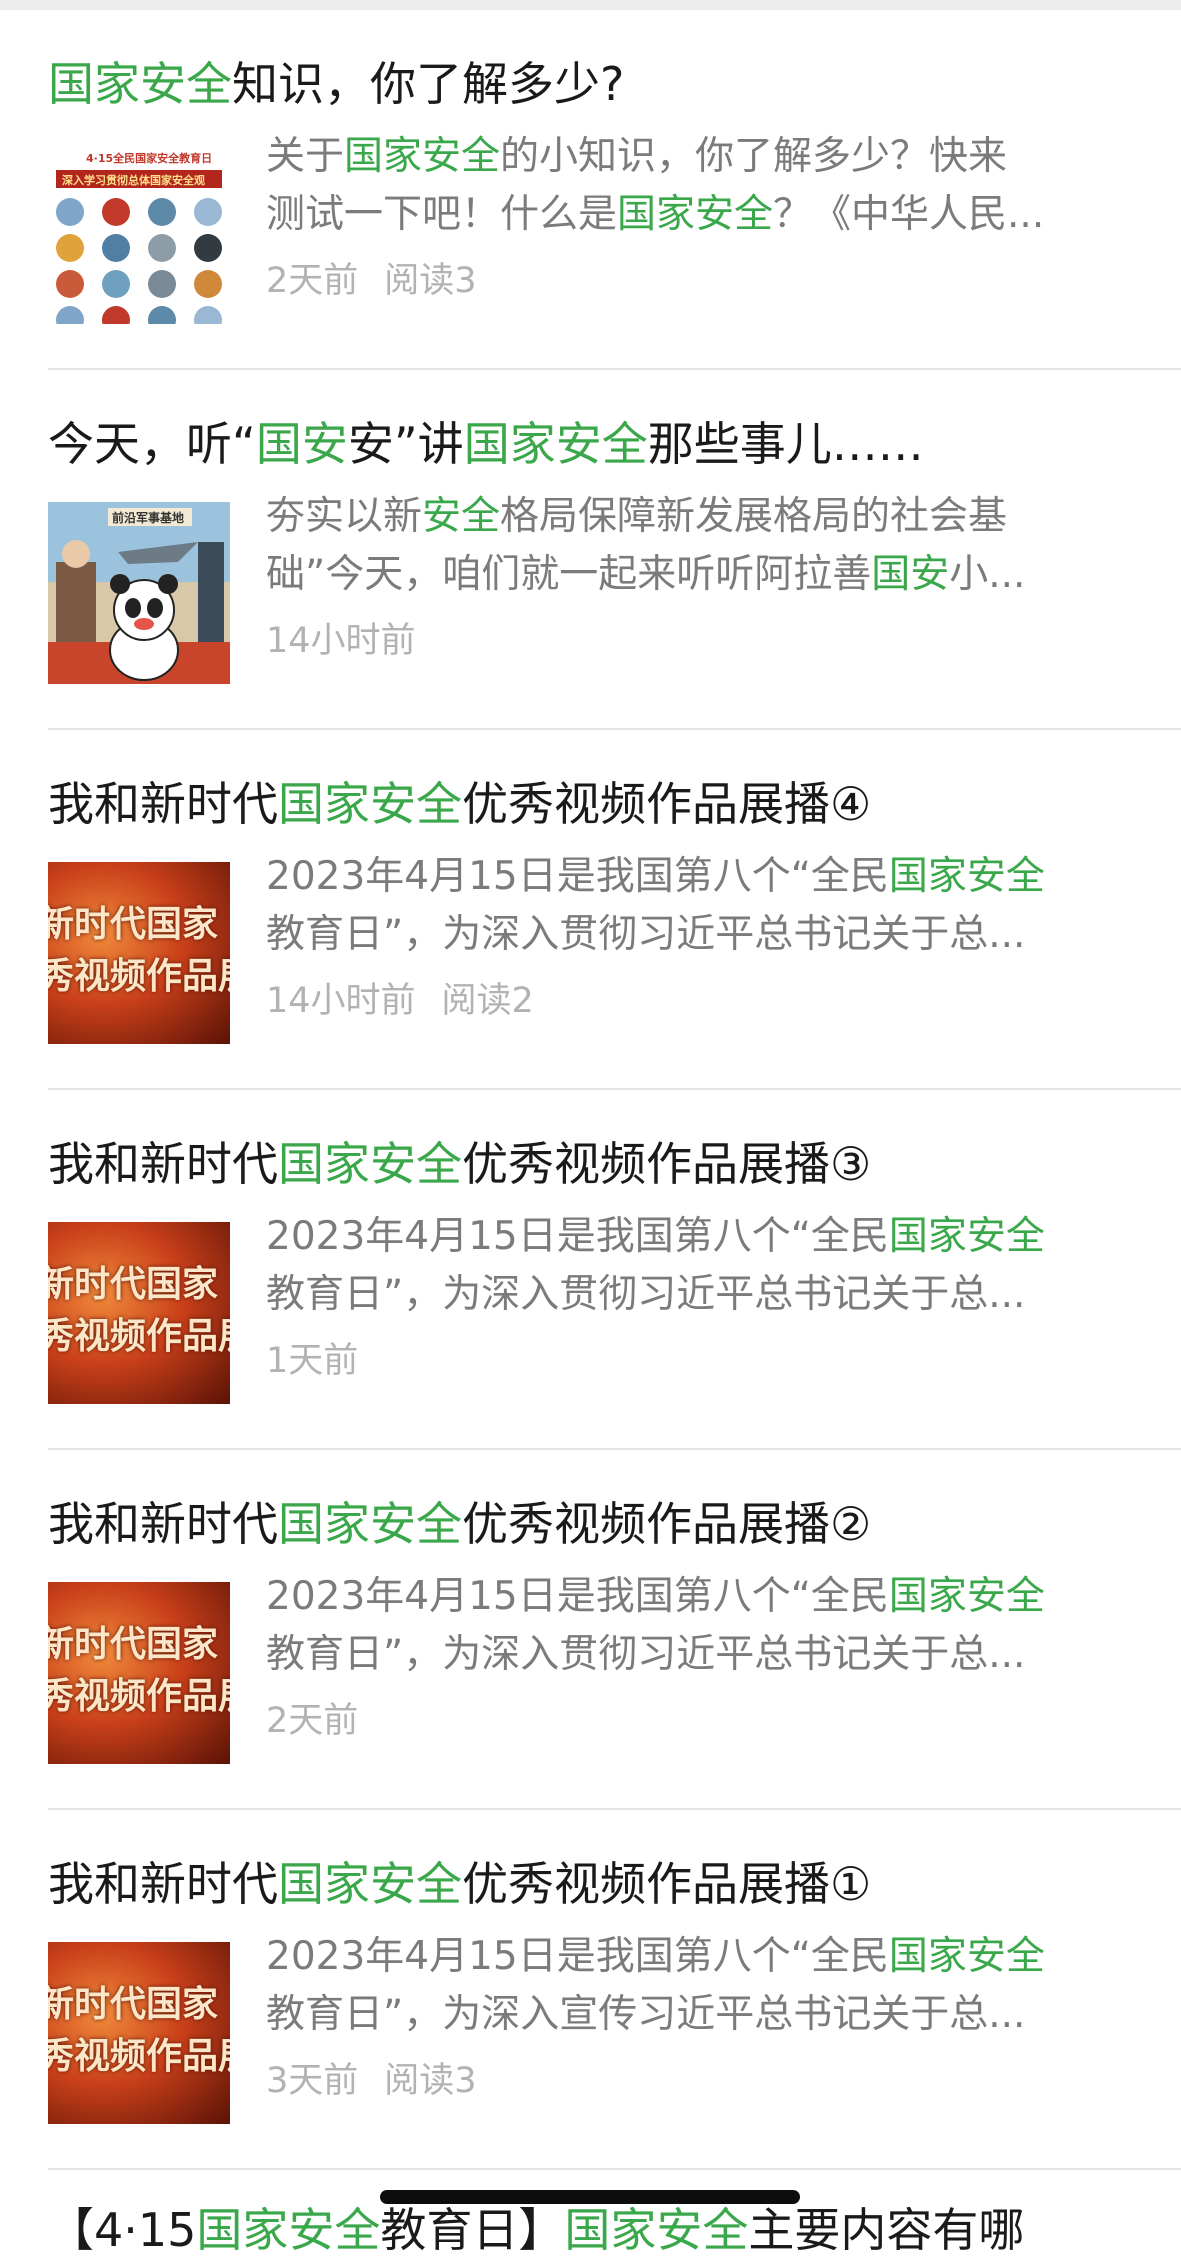  I want to click on text-segment: 格局保障新发展格局的社会基, so click(754, 516).